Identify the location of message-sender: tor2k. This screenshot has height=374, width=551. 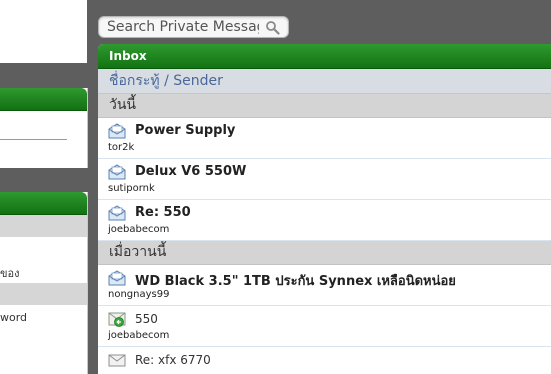
(121, 147).